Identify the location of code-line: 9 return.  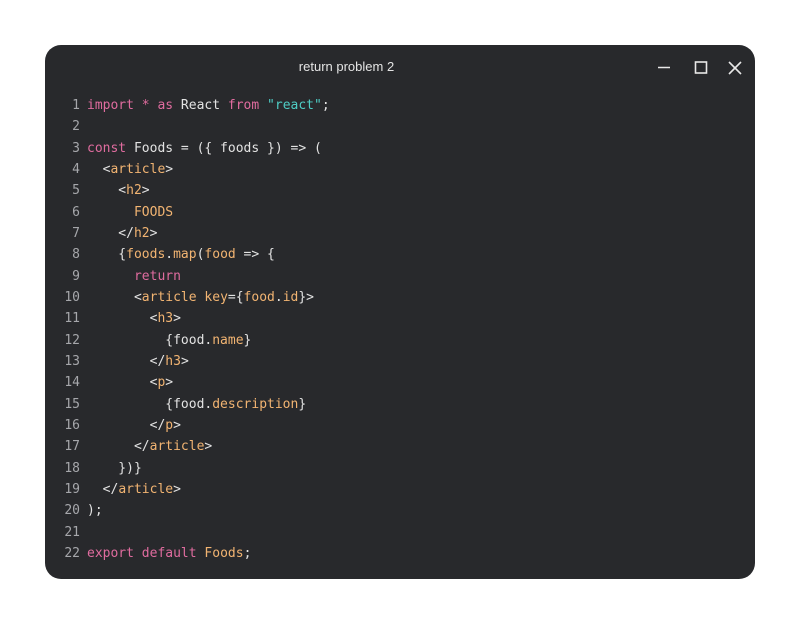
(400, 276).